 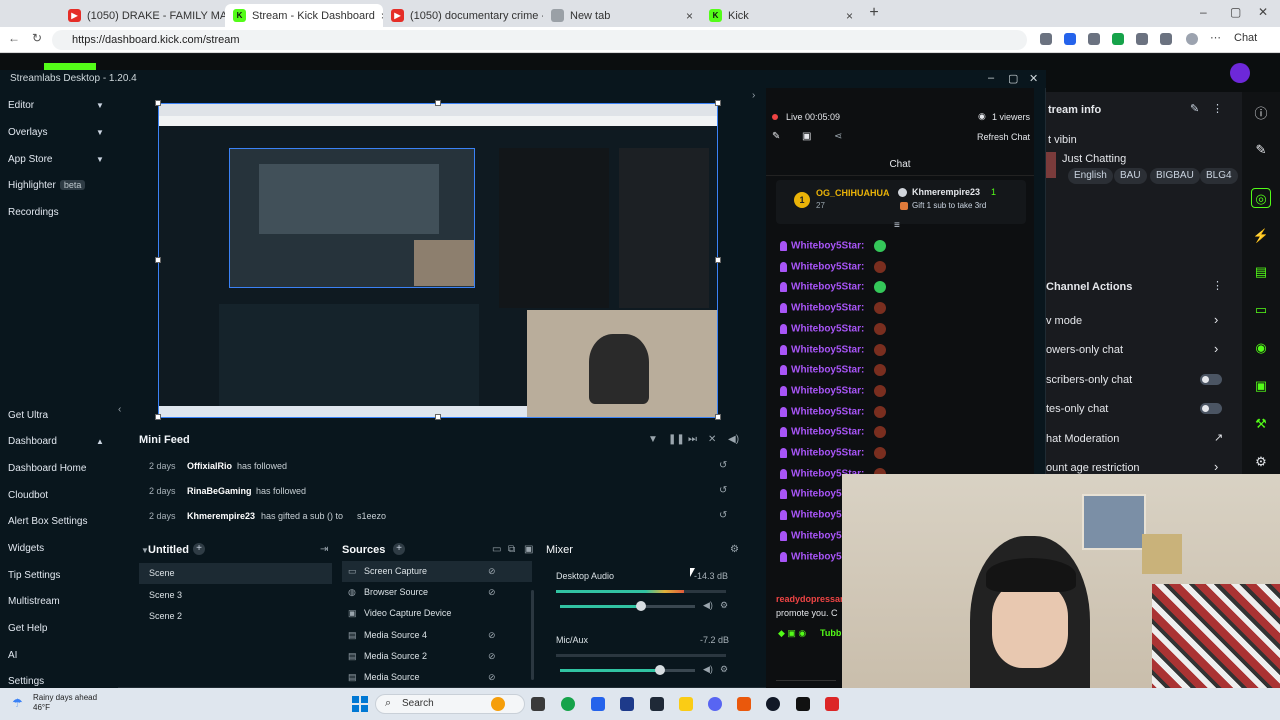 I want to click on file-explorer-icon, so click(x=686, y=704).